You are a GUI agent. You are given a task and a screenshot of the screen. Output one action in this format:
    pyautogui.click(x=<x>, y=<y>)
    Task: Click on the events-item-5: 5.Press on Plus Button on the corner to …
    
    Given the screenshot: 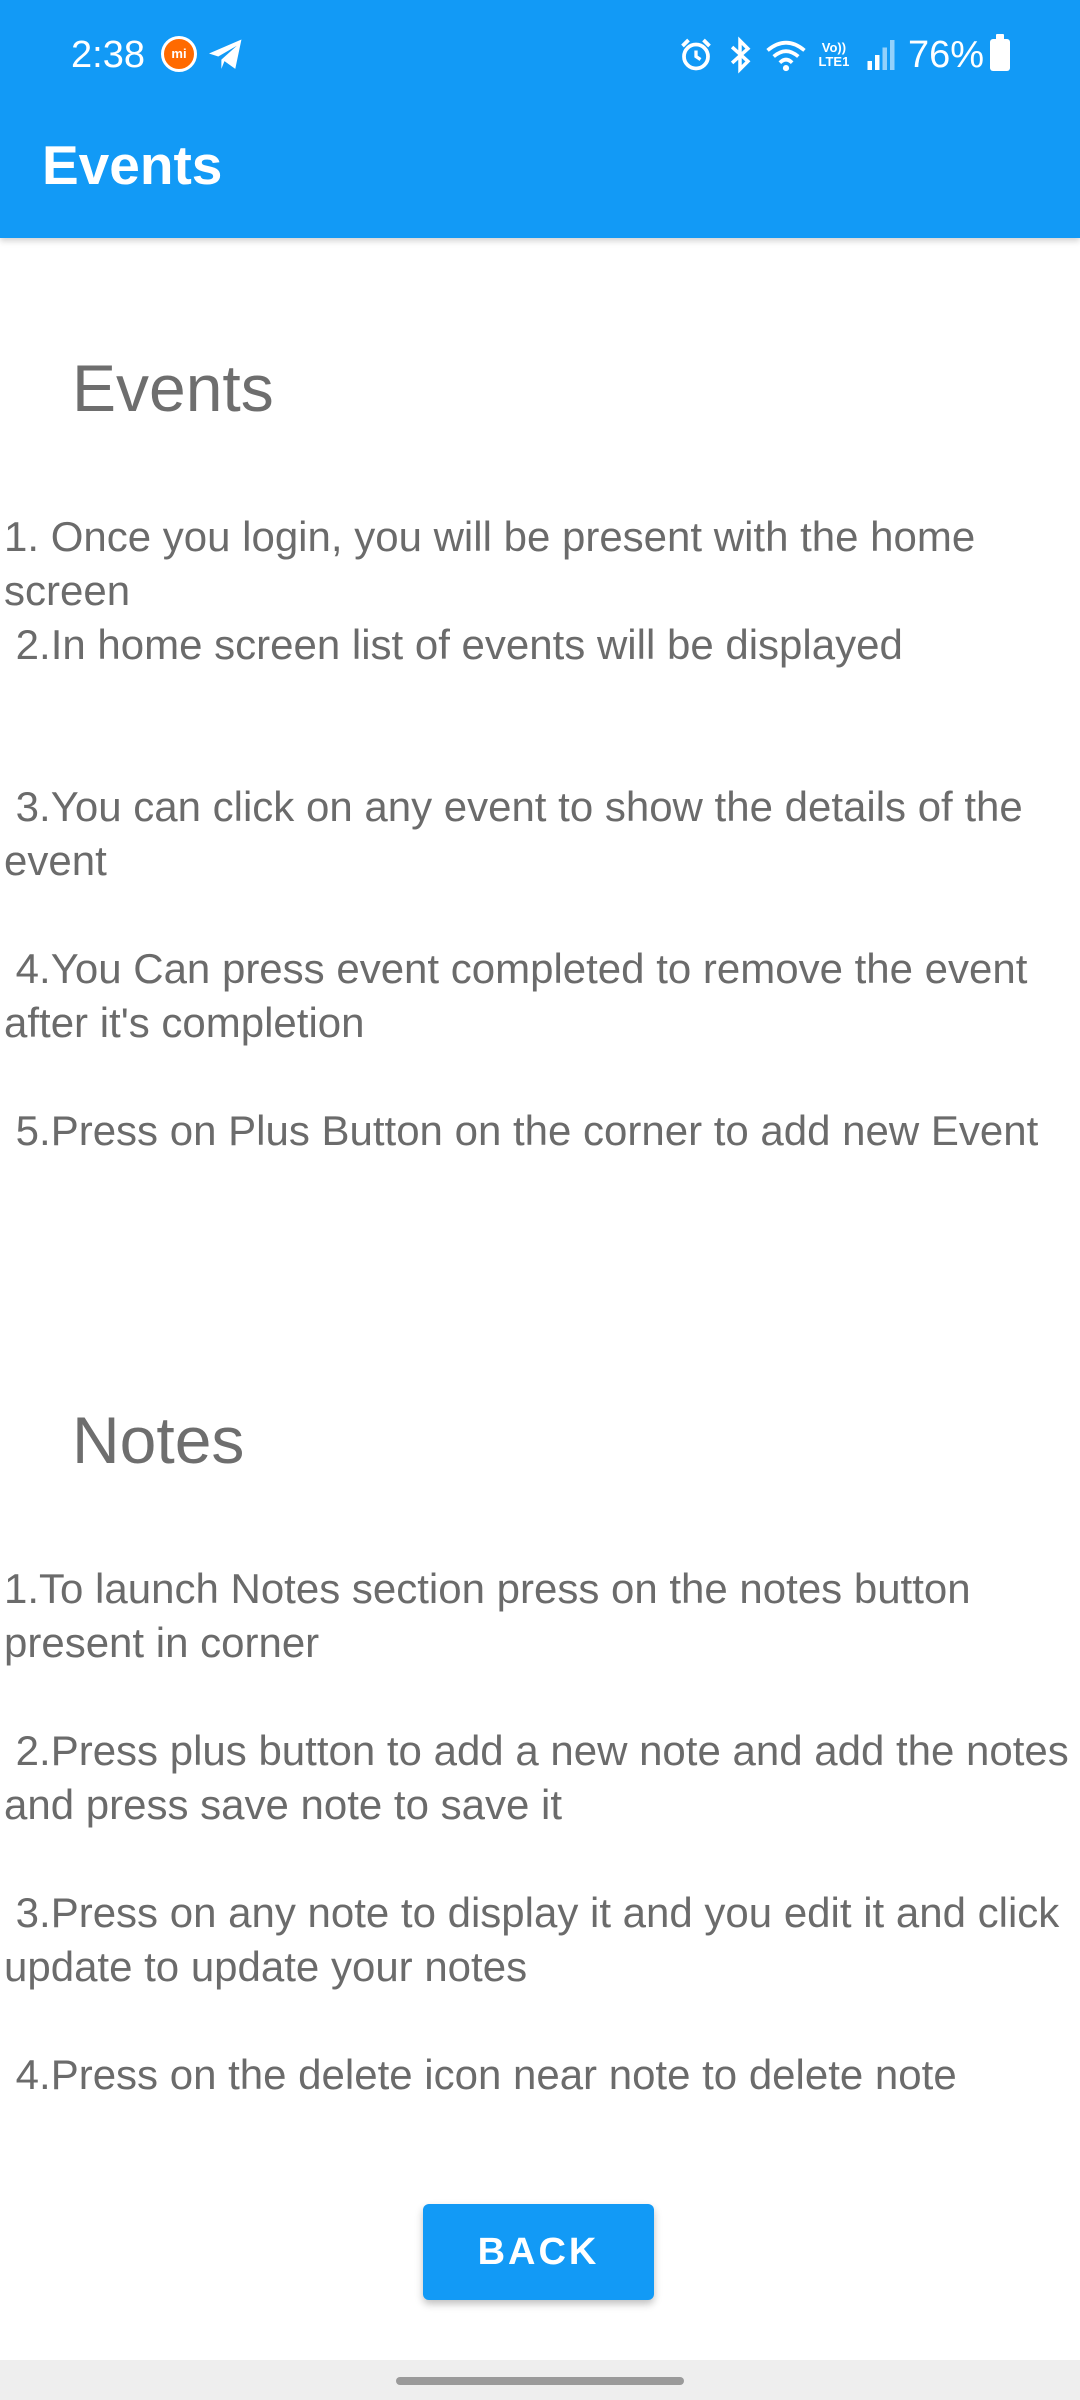 What is the action you would take?
    pyautogui.click(x=521, y=1130)
    